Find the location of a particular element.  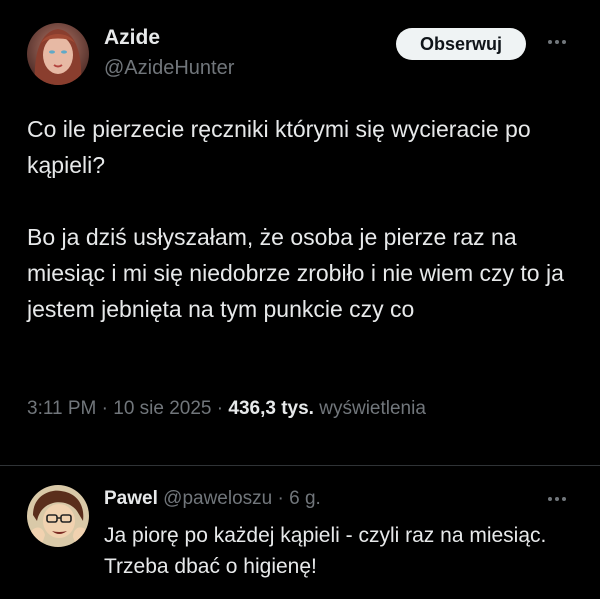

author-name: Azide is located at coordinates (132, 38).